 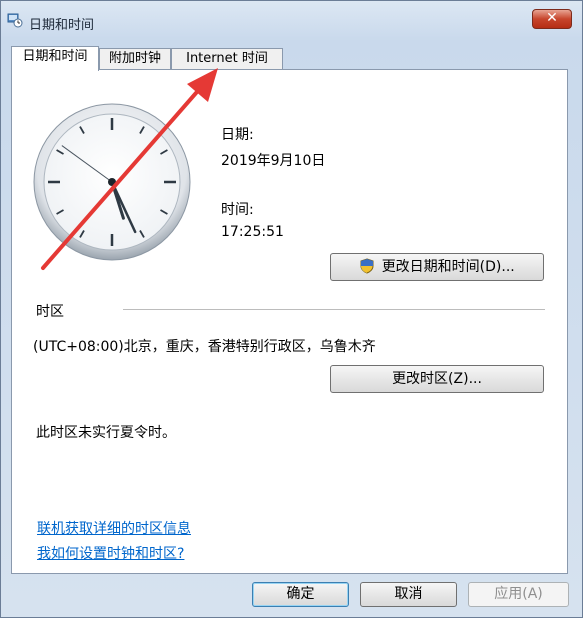 I want to click on tab-date-time: 日期和时间, so click(x=55, y=58).